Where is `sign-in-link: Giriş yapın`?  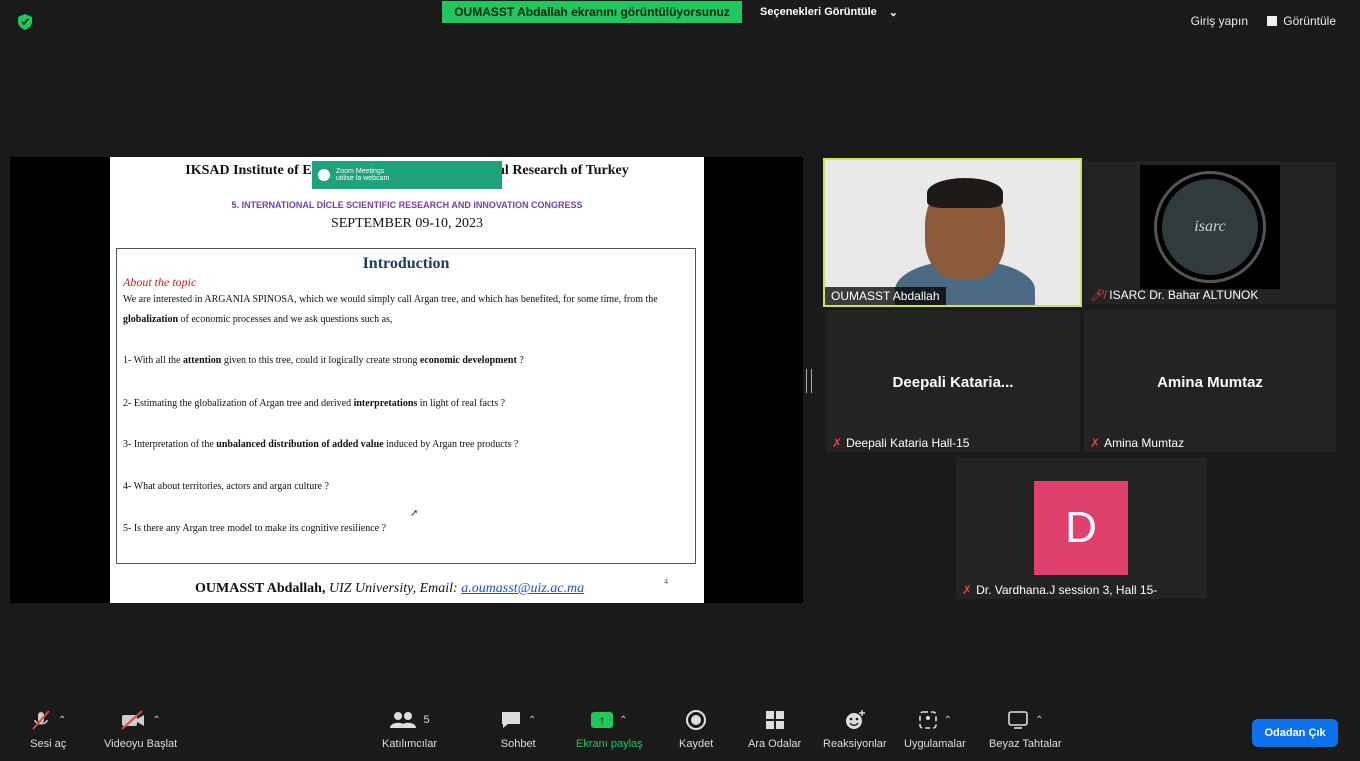 sign-in-link: Giriş yapın is located at coordinates (1219, 21).